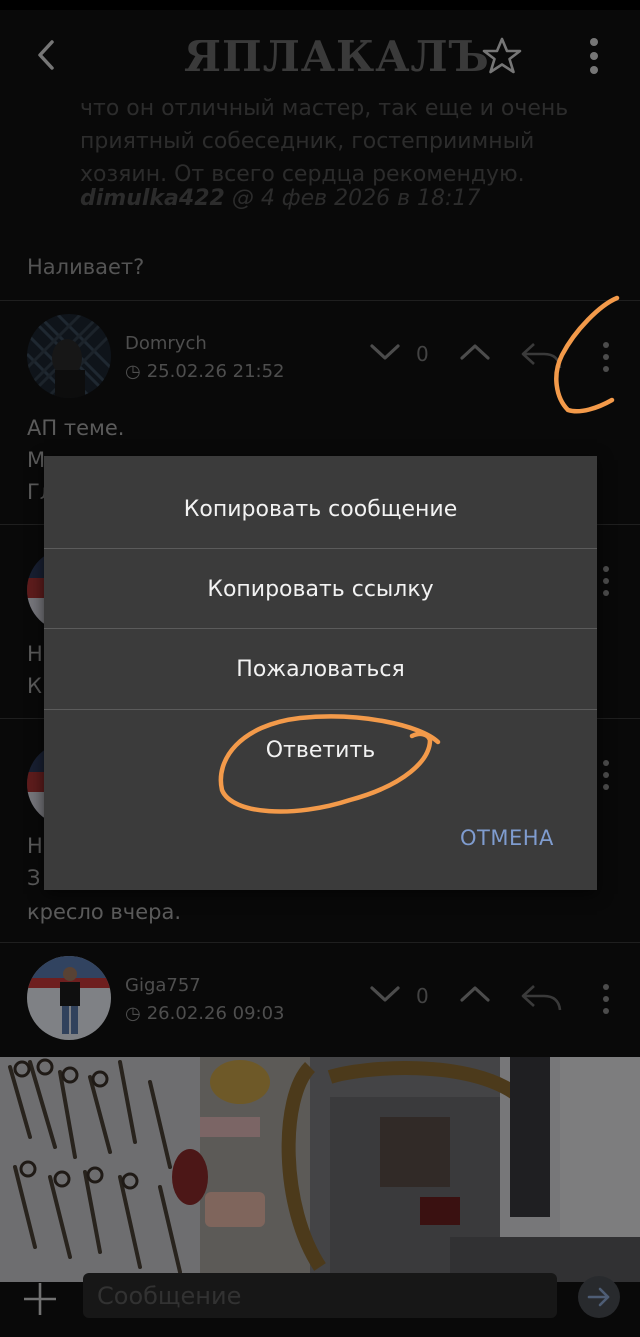  Describe the element at coordinates (320, 589) in the screenshot. I see `menu-item-copy-link: Копировать ссылку` at that location.